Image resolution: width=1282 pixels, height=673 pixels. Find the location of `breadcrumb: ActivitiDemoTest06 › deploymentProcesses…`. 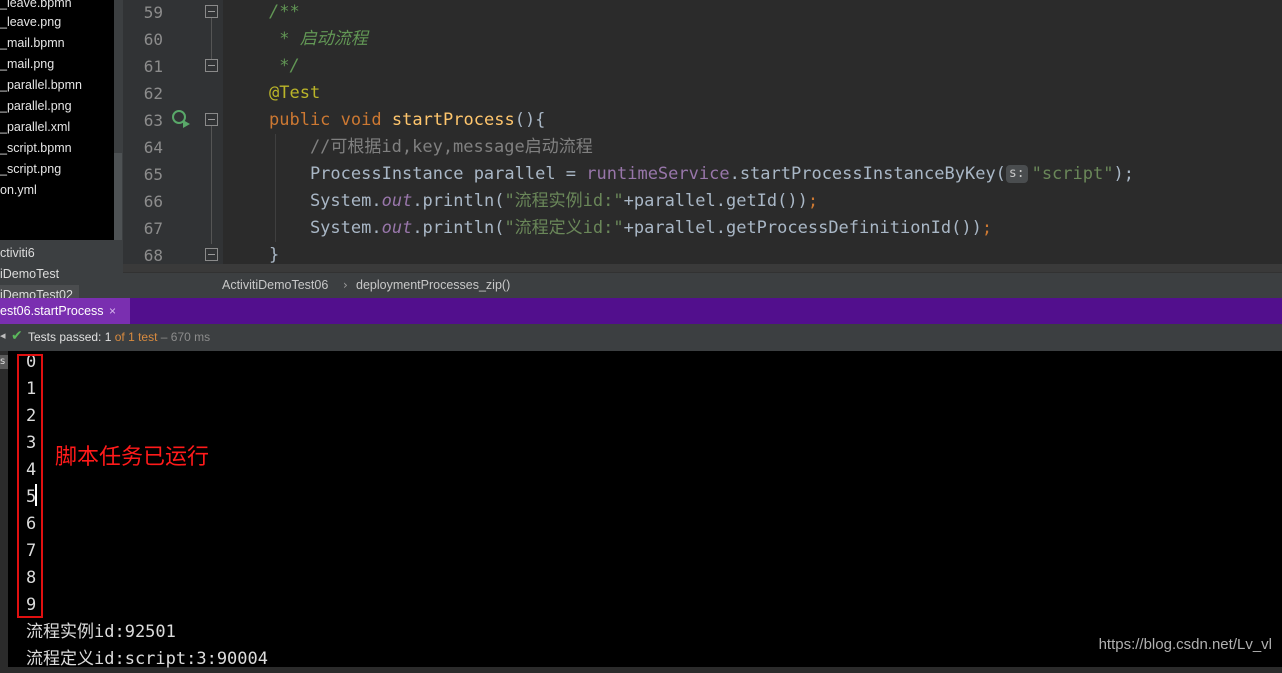

breadcrumb: ActivitiDemoTest06 › deploymentProcesses… is located at coordinates (702, 285).